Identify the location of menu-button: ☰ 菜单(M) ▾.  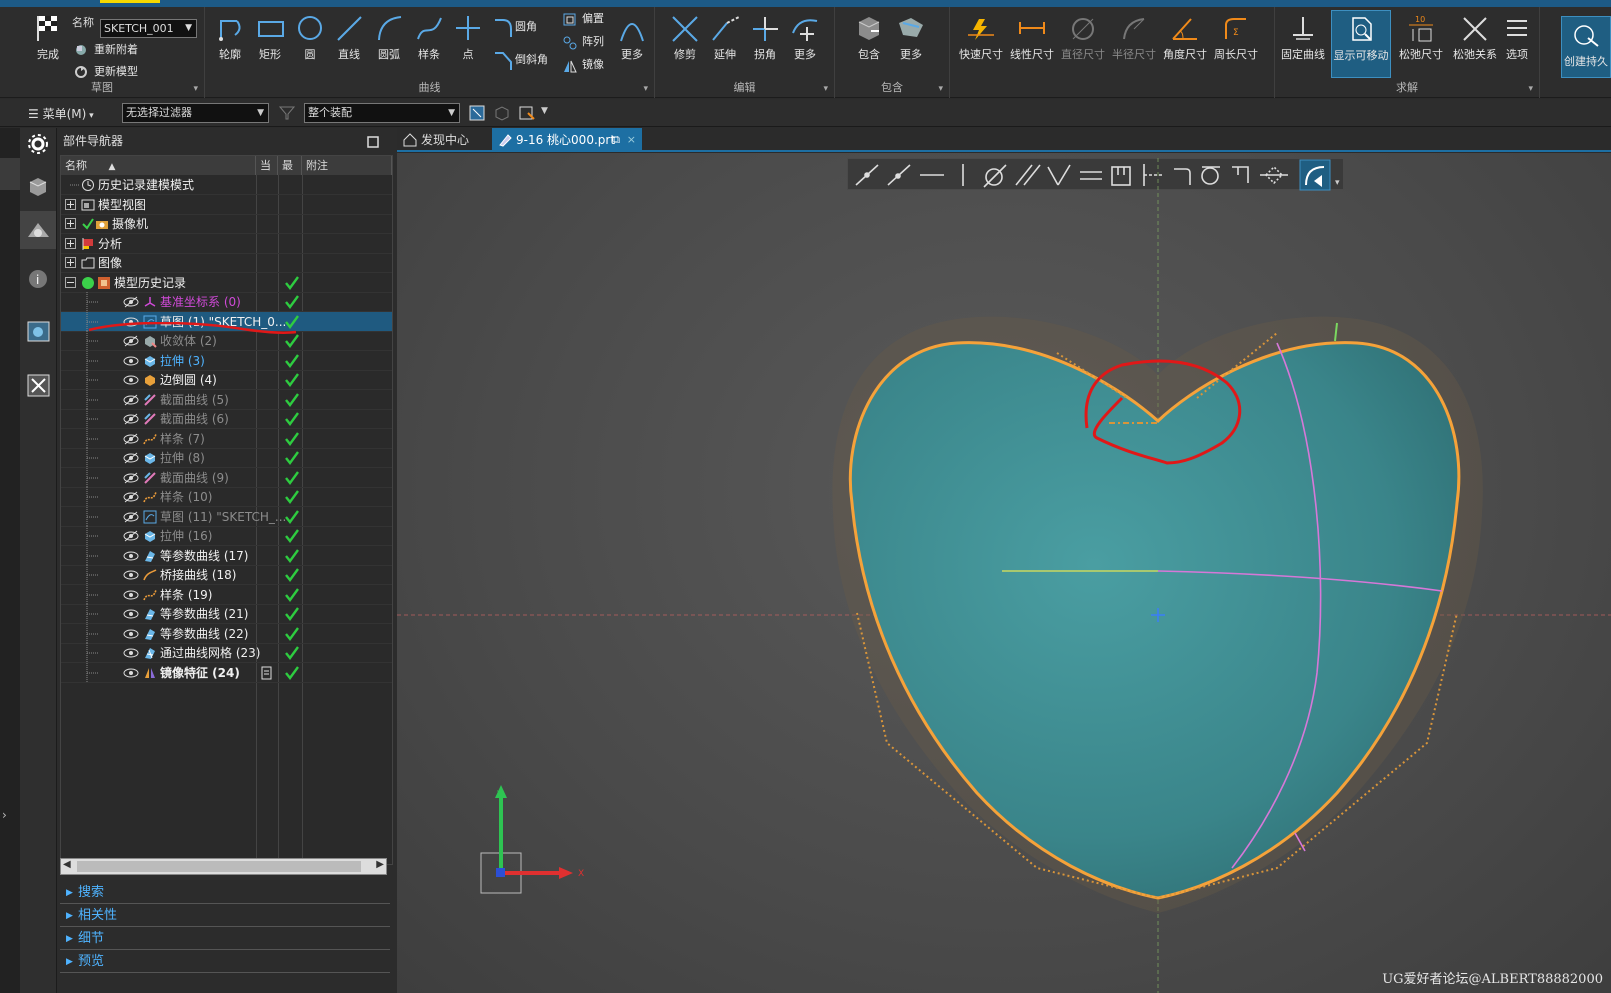
(61, 113).